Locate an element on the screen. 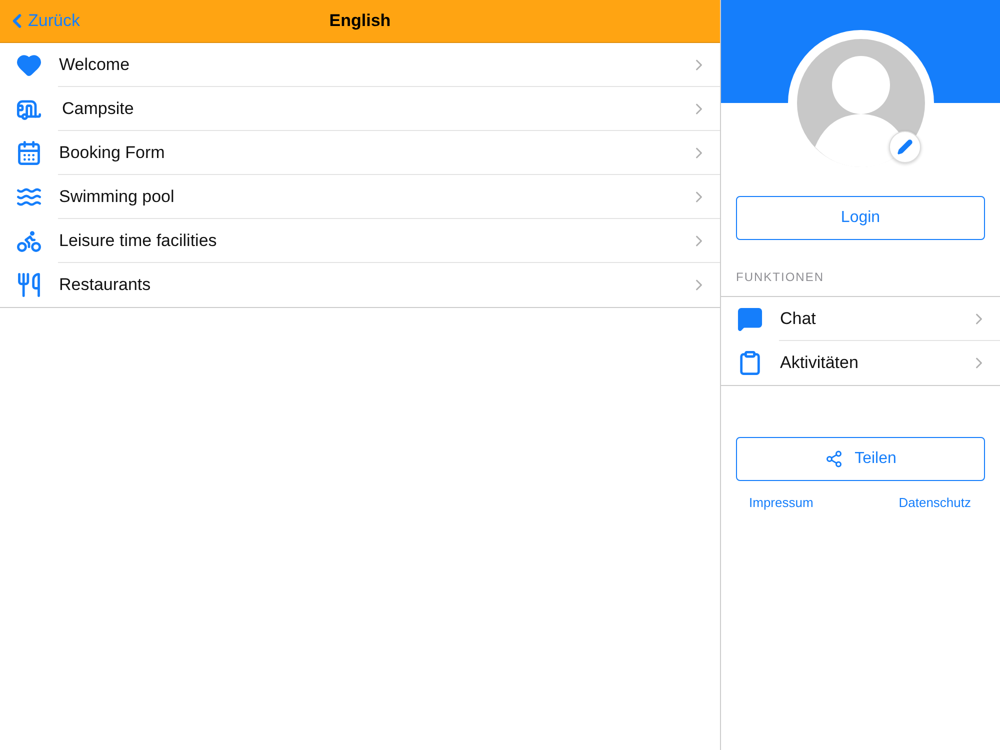 The height and width of the screenshot is (750, 1000). function-label: Chat is located at coordinates (798, 319).